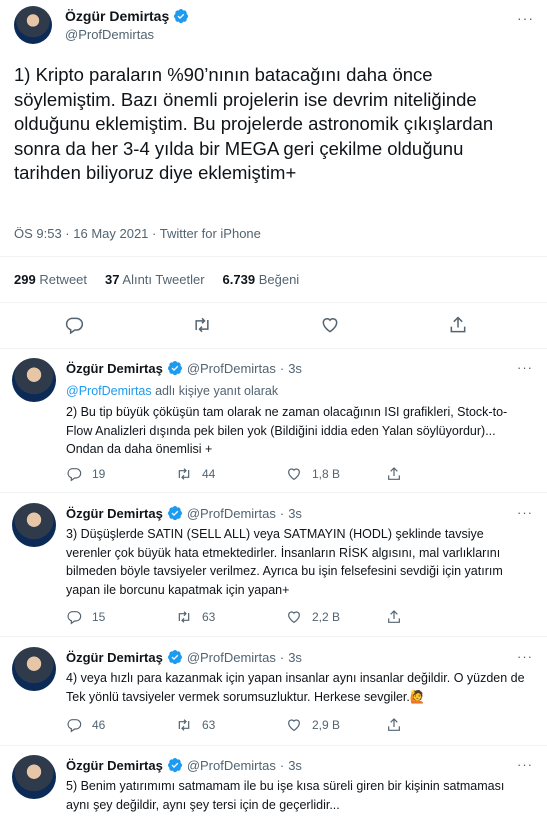  I want to click on like-count: 2,9 B, so click(326, 725).